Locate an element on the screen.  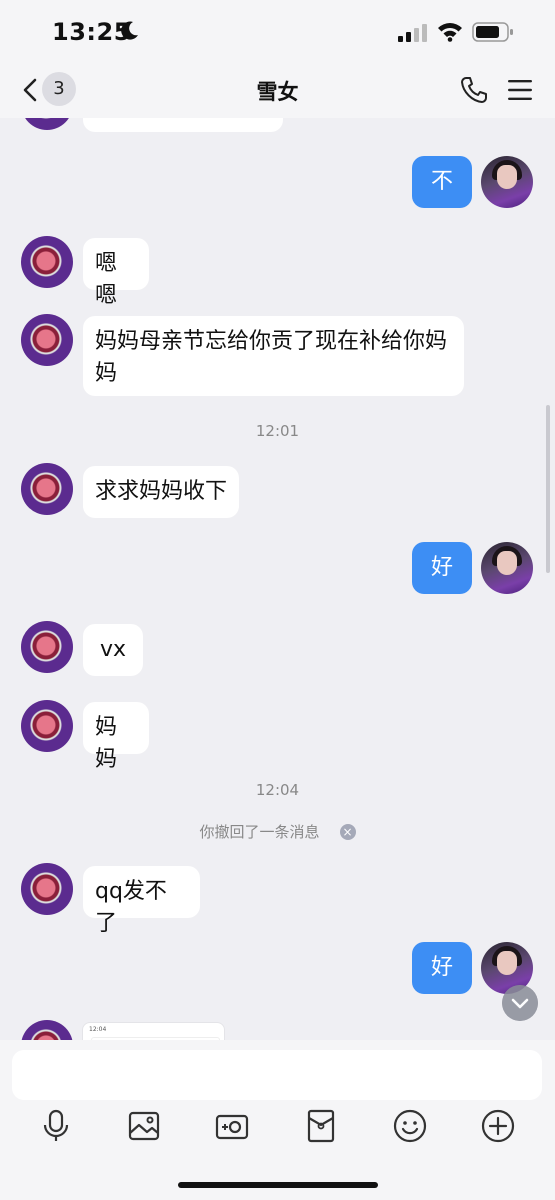
wifi-icon is located at coordinates (450, 32).